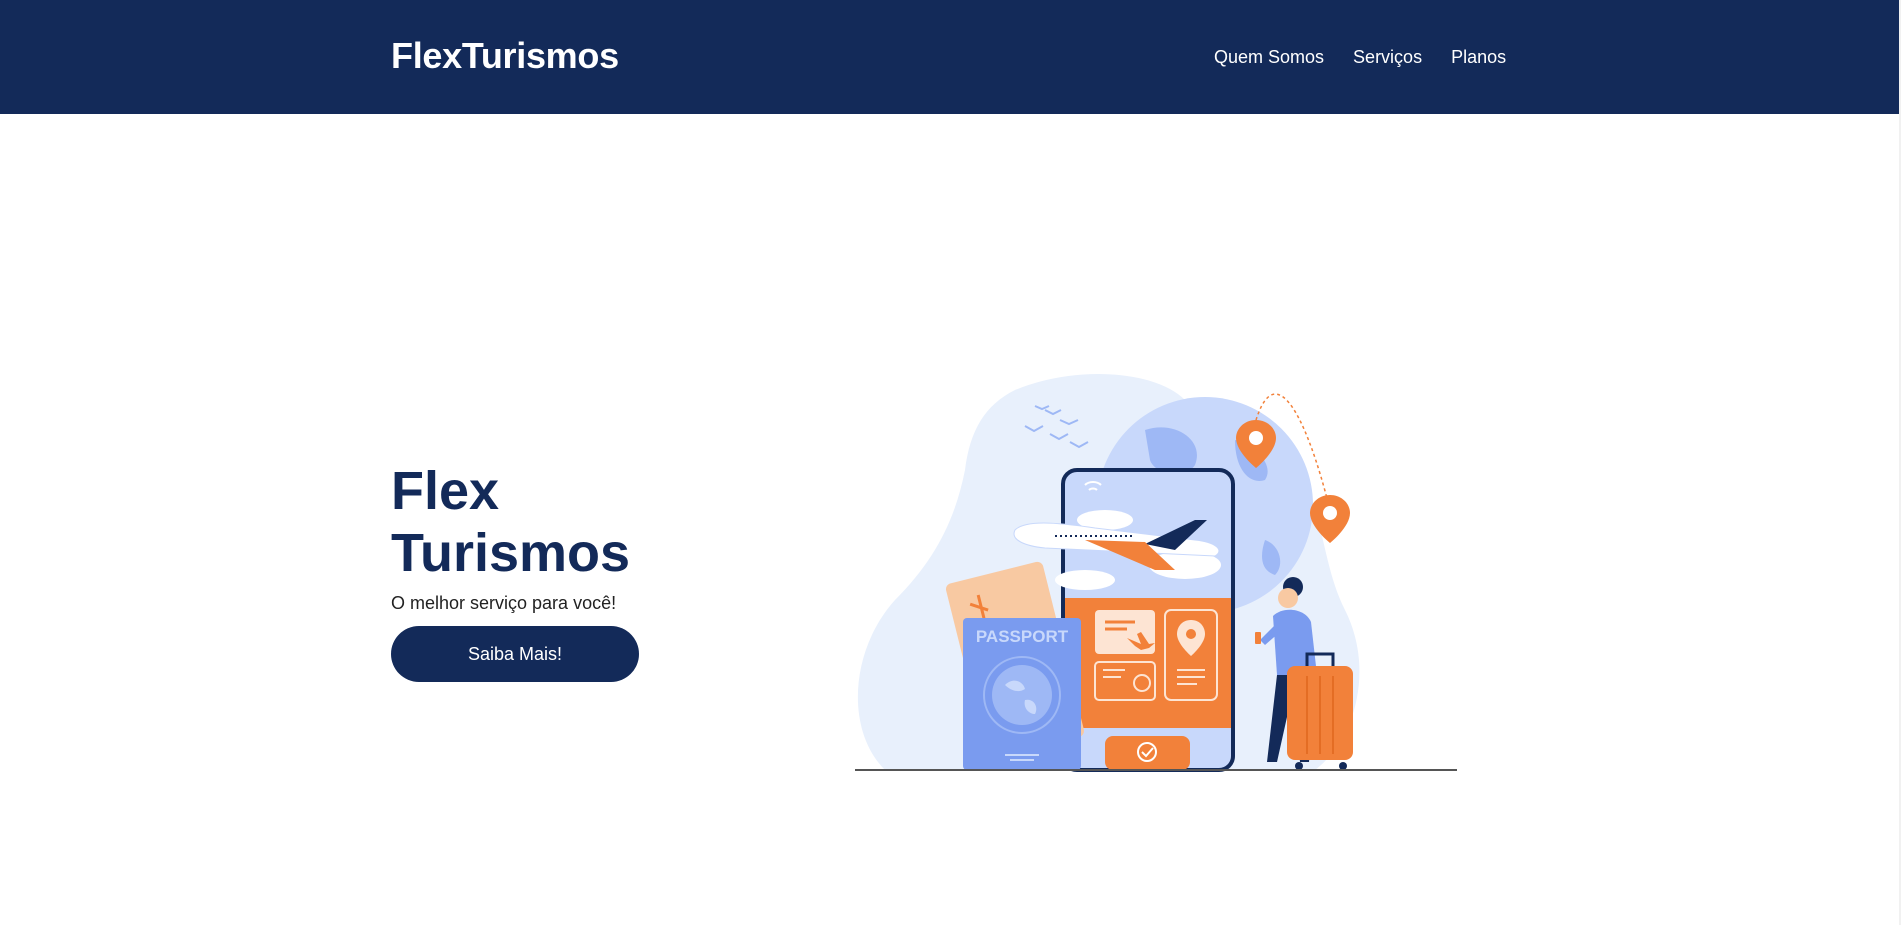  I want to click on nav-link-planos: Planos, so click(1478, 57).